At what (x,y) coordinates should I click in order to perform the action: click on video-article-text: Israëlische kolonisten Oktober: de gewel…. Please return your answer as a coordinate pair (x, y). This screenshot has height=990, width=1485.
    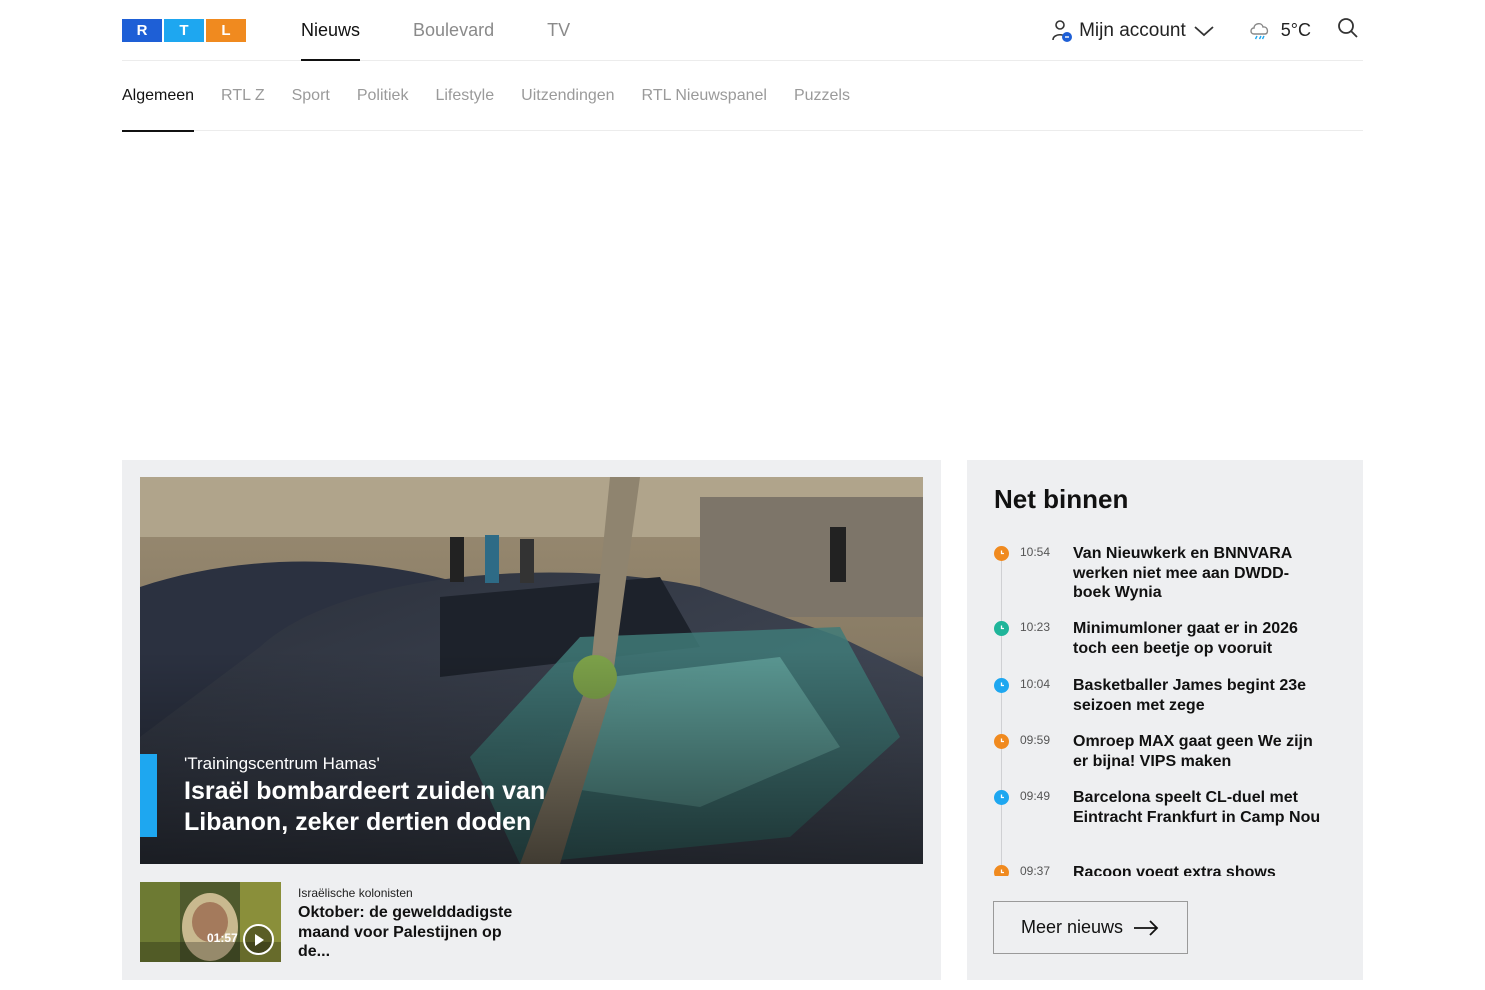
    Looking at the image, I should click on (418, 924).